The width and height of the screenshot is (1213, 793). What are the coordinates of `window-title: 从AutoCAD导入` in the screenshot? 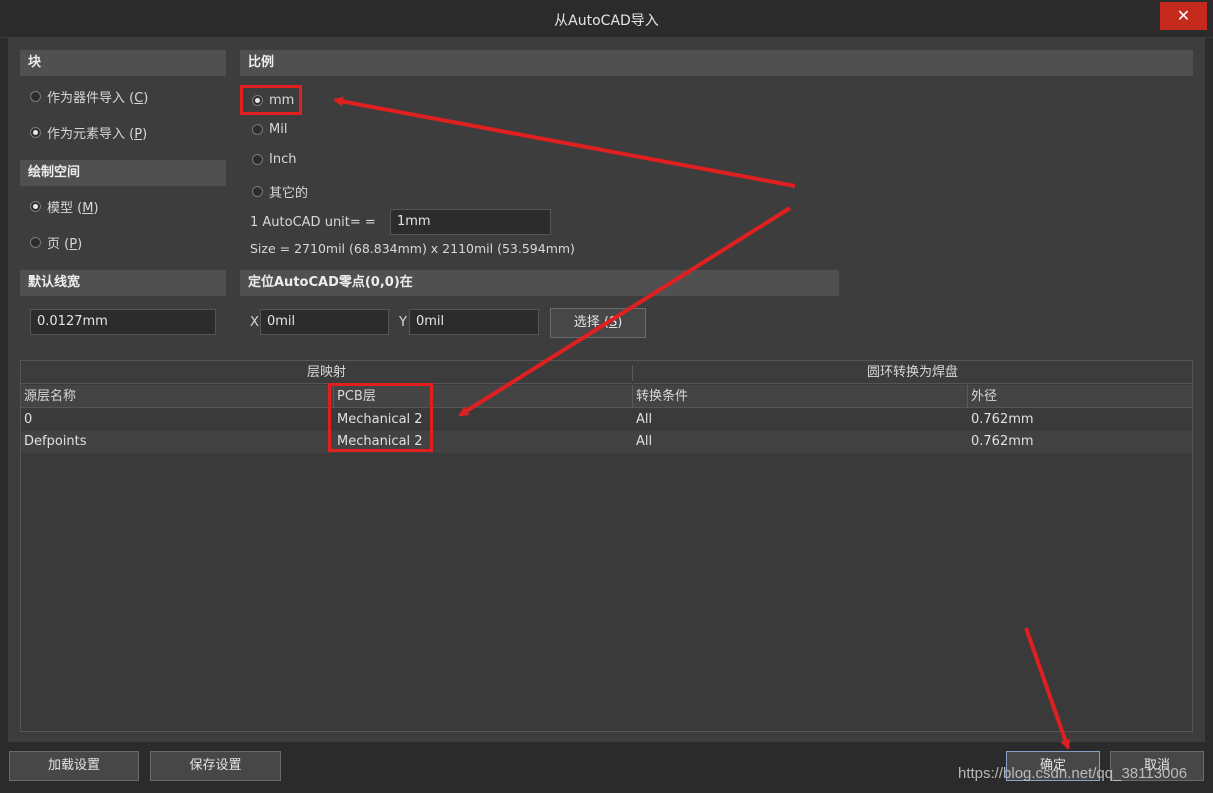 It's located at (606, 21).